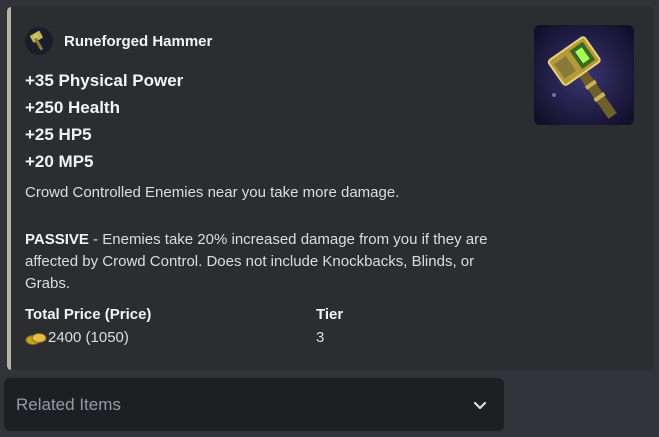 The width and height of the screenshot is (659, 437). I want to click on related-items-select: Related Items, so click(254, 404).